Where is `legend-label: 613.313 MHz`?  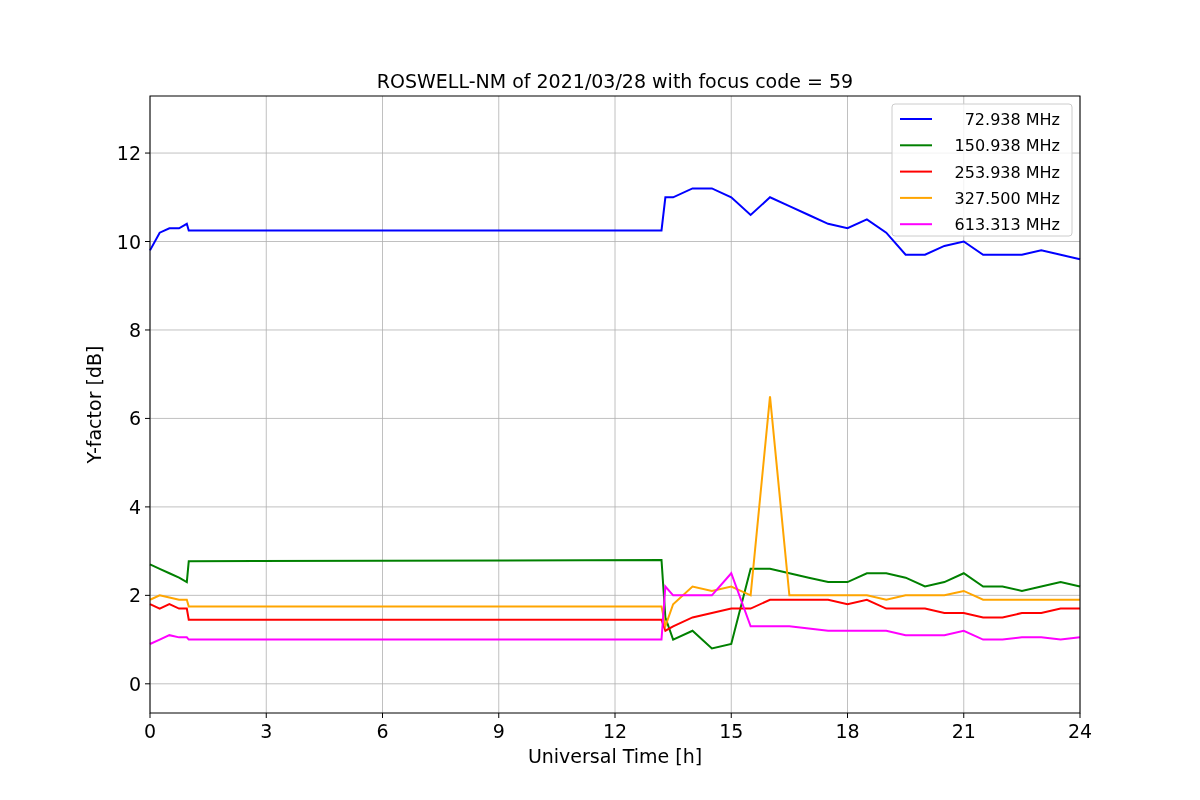 legend-label: 613.313 MHz is located at coordinates (1007, 225).